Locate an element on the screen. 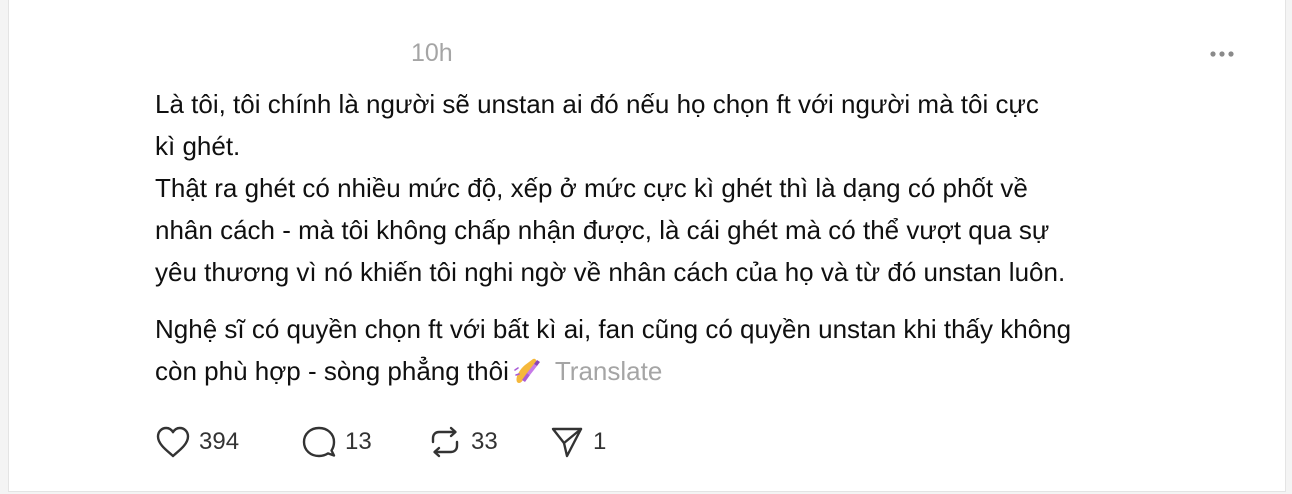  repost-button: 33 is located at coordinates (488, 442).